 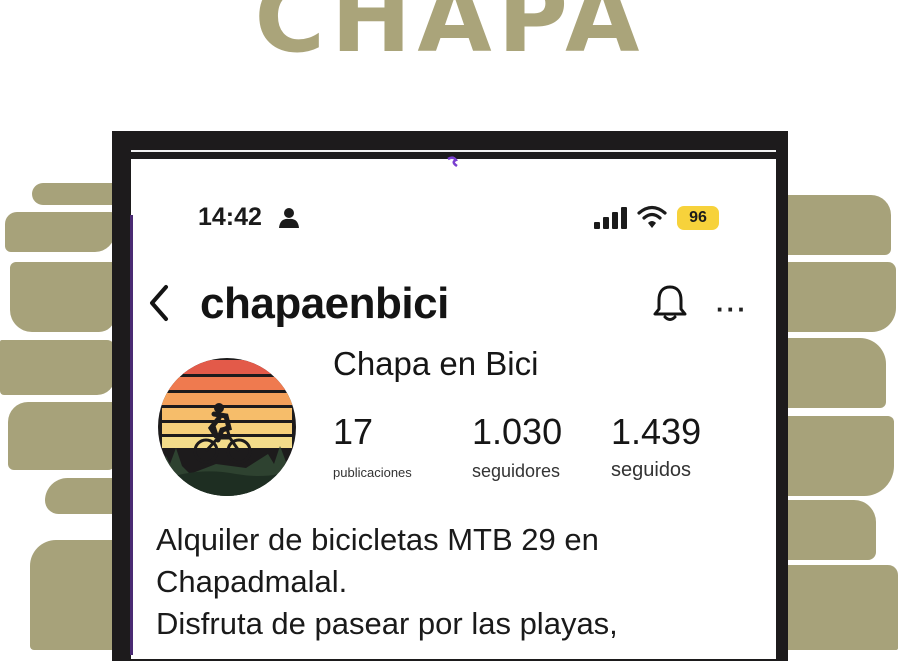 I want to click on screen-divider, so click(x=453, y=151).